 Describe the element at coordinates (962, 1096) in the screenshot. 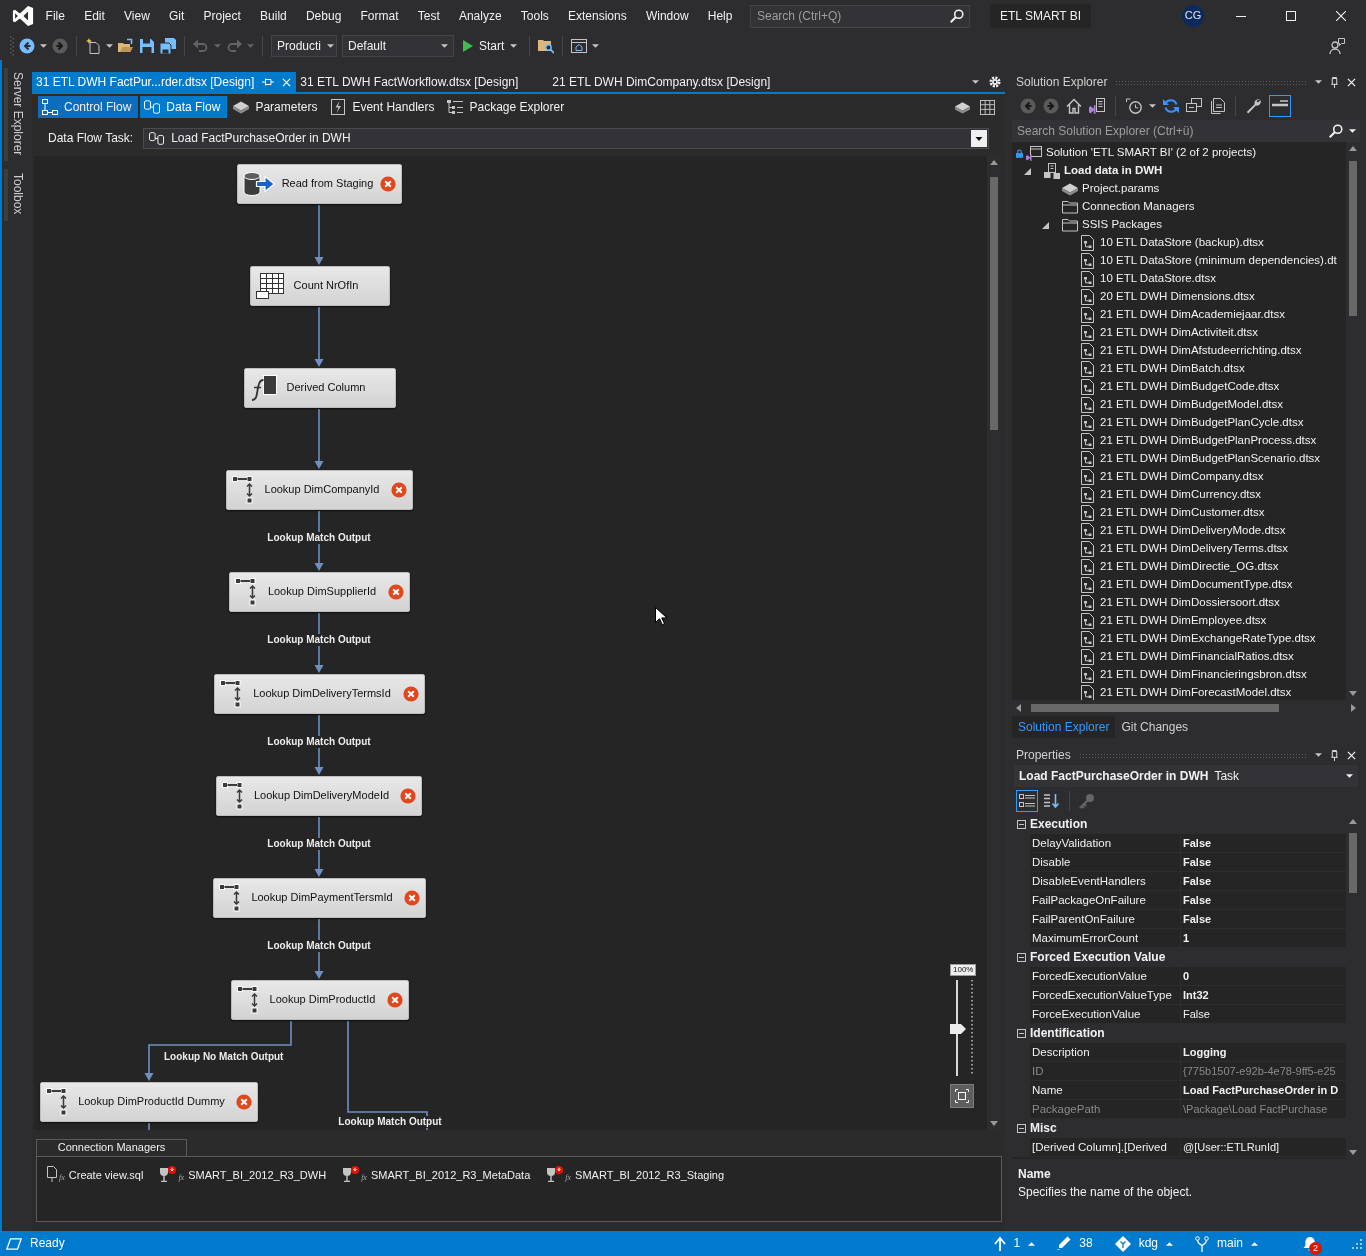

I see `zoom-to-fit-button` at that location.